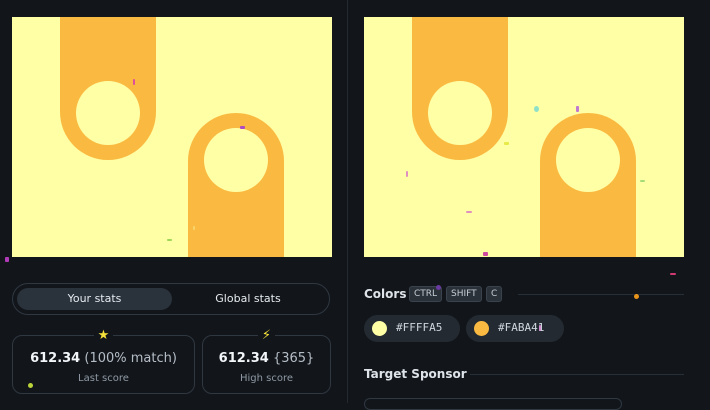  Describe the element at coordinates (130, 358) in the screenshot. I see `last-score-match: (100% match)` at that location.